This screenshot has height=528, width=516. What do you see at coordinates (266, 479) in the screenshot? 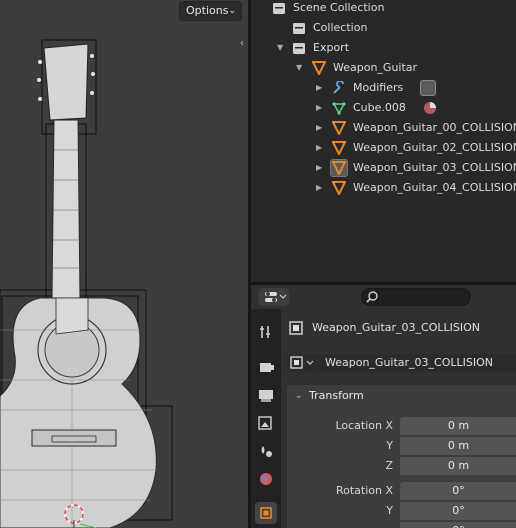
I see `world-icon` at bounding box center [266, 479].